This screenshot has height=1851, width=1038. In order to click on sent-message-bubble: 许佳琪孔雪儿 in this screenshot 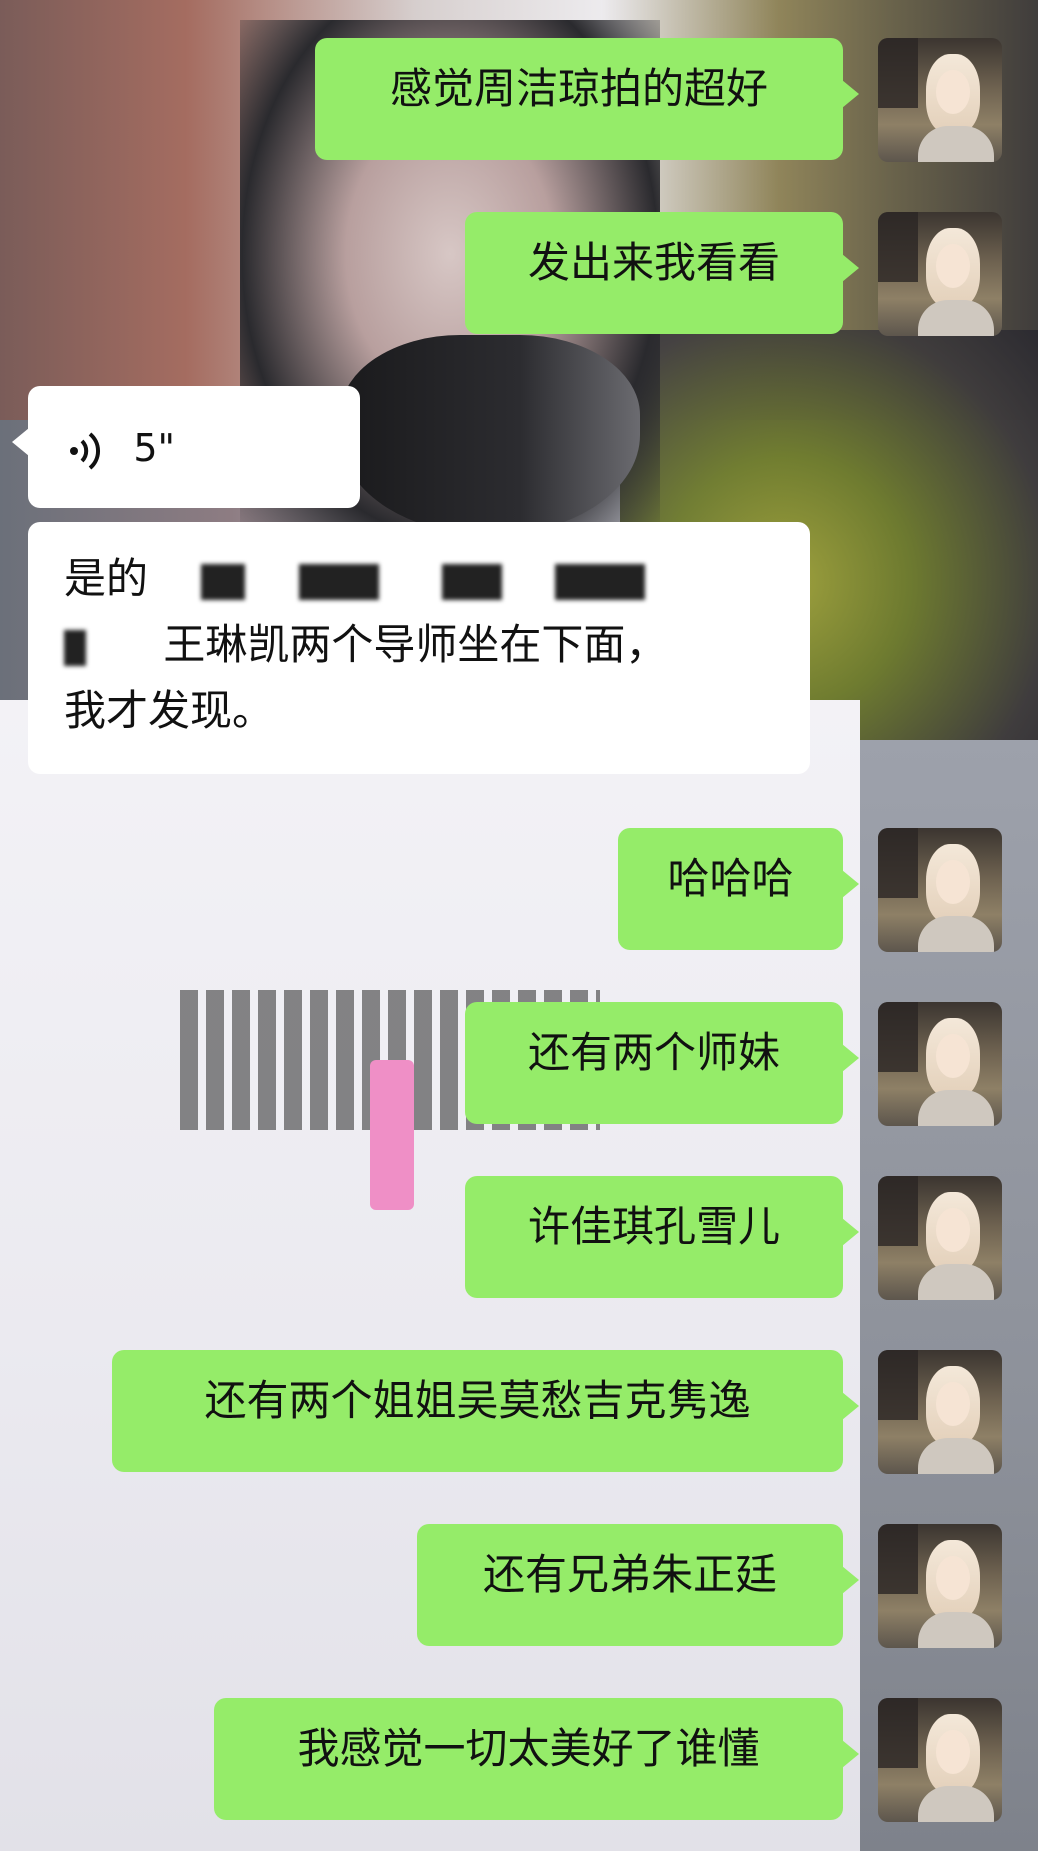, I will do `click(662, 1237)`.